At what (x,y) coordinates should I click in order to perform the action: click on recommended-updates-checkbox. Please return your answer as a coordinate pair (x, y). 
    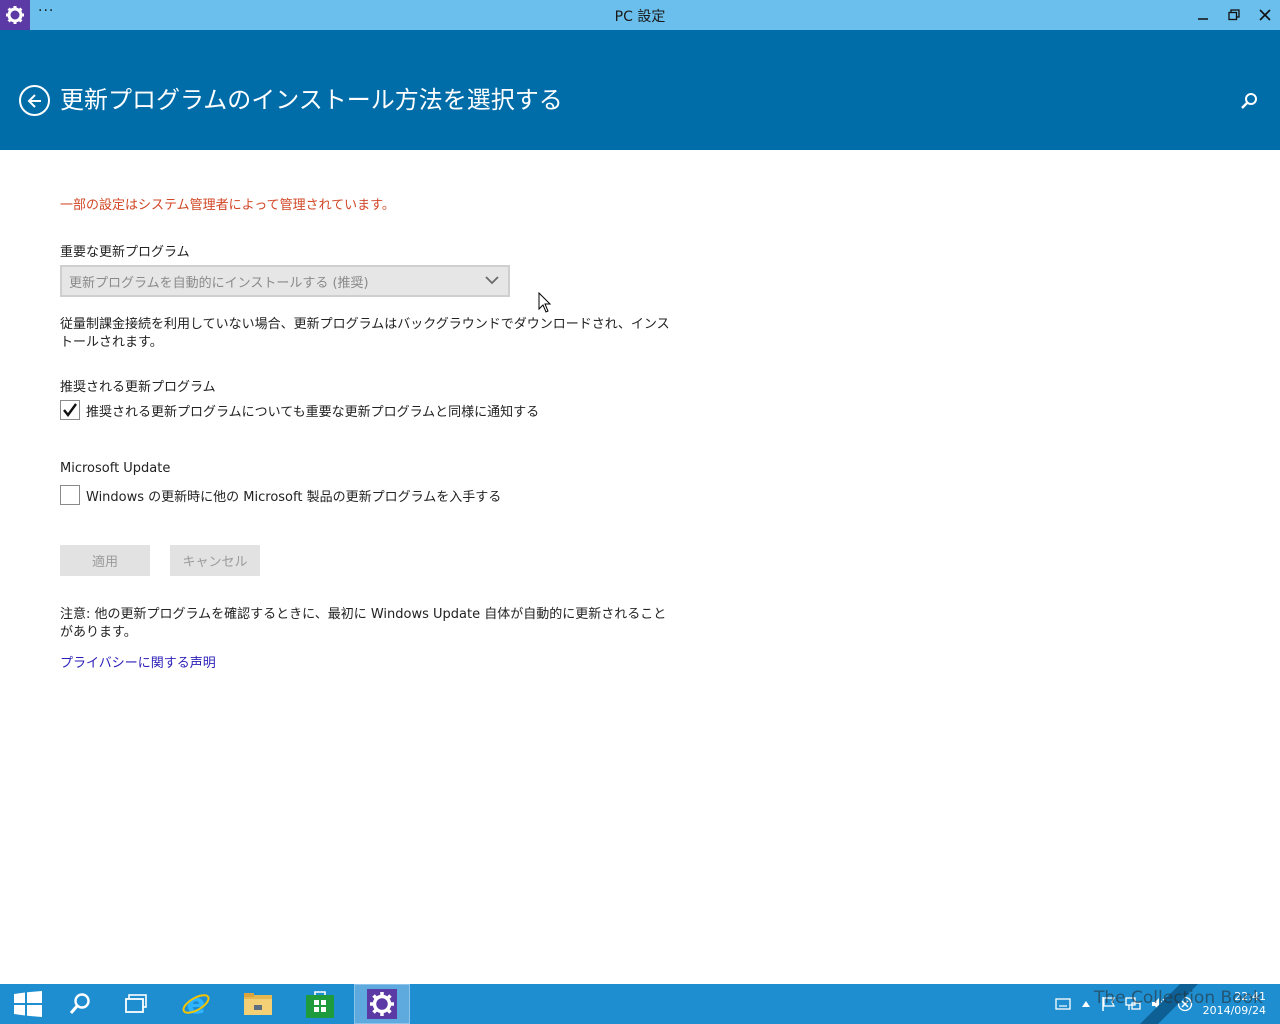
    Looking at the image, I should click on (70, 410).